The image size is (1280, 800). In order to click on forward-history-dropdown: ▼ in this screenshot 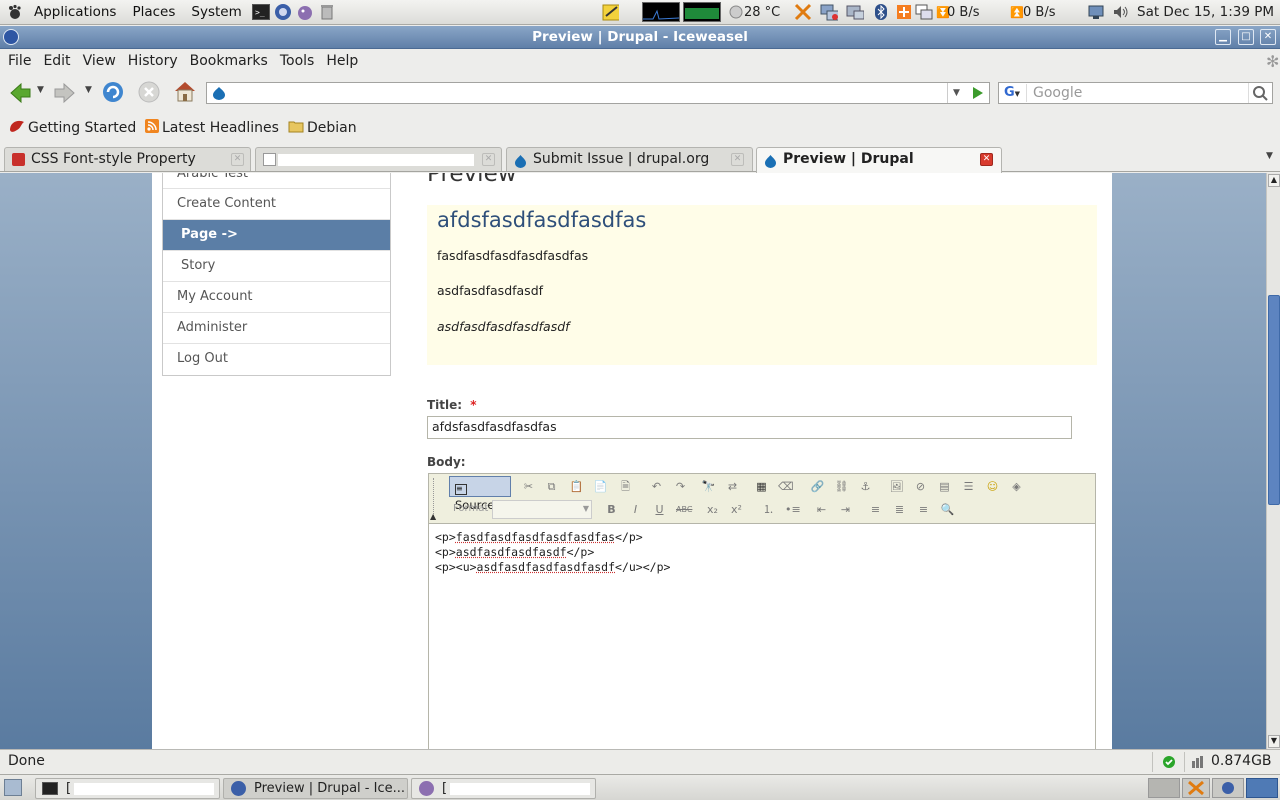, I will do `click(88, 90)`.